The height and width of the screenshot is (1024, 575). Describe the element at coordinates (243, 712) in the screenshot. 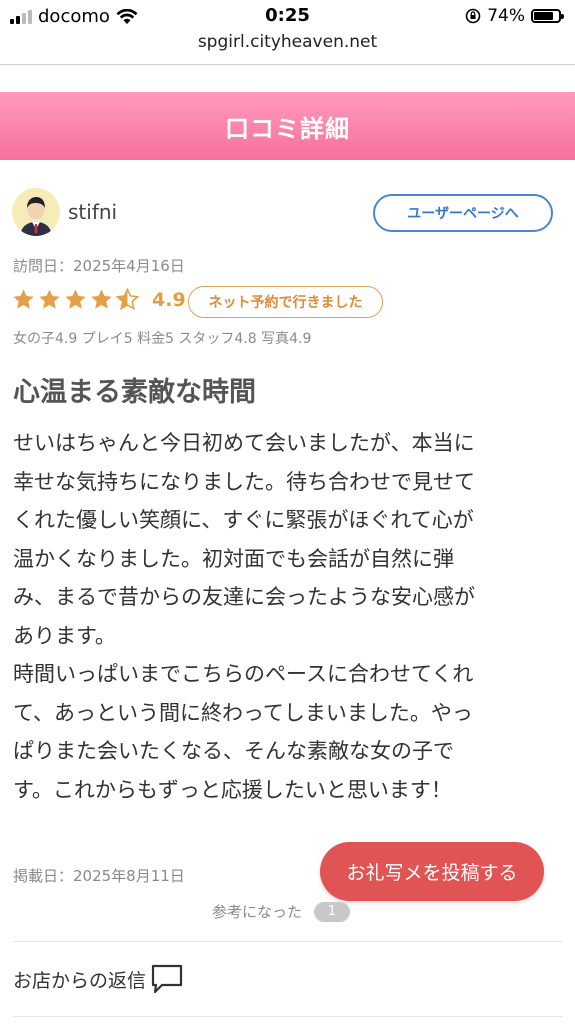

I see `review-line: て、あっという間に終わってしまいました。やっ` at that location.